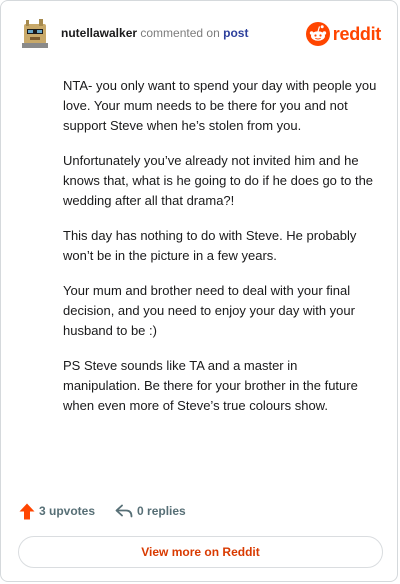 The height and width of the screenshot is (584, 400). Describe the element at coordinates (102, 511) in the screenshot. I see `comment-footer: 3 upvotes 0 replies` at that location.